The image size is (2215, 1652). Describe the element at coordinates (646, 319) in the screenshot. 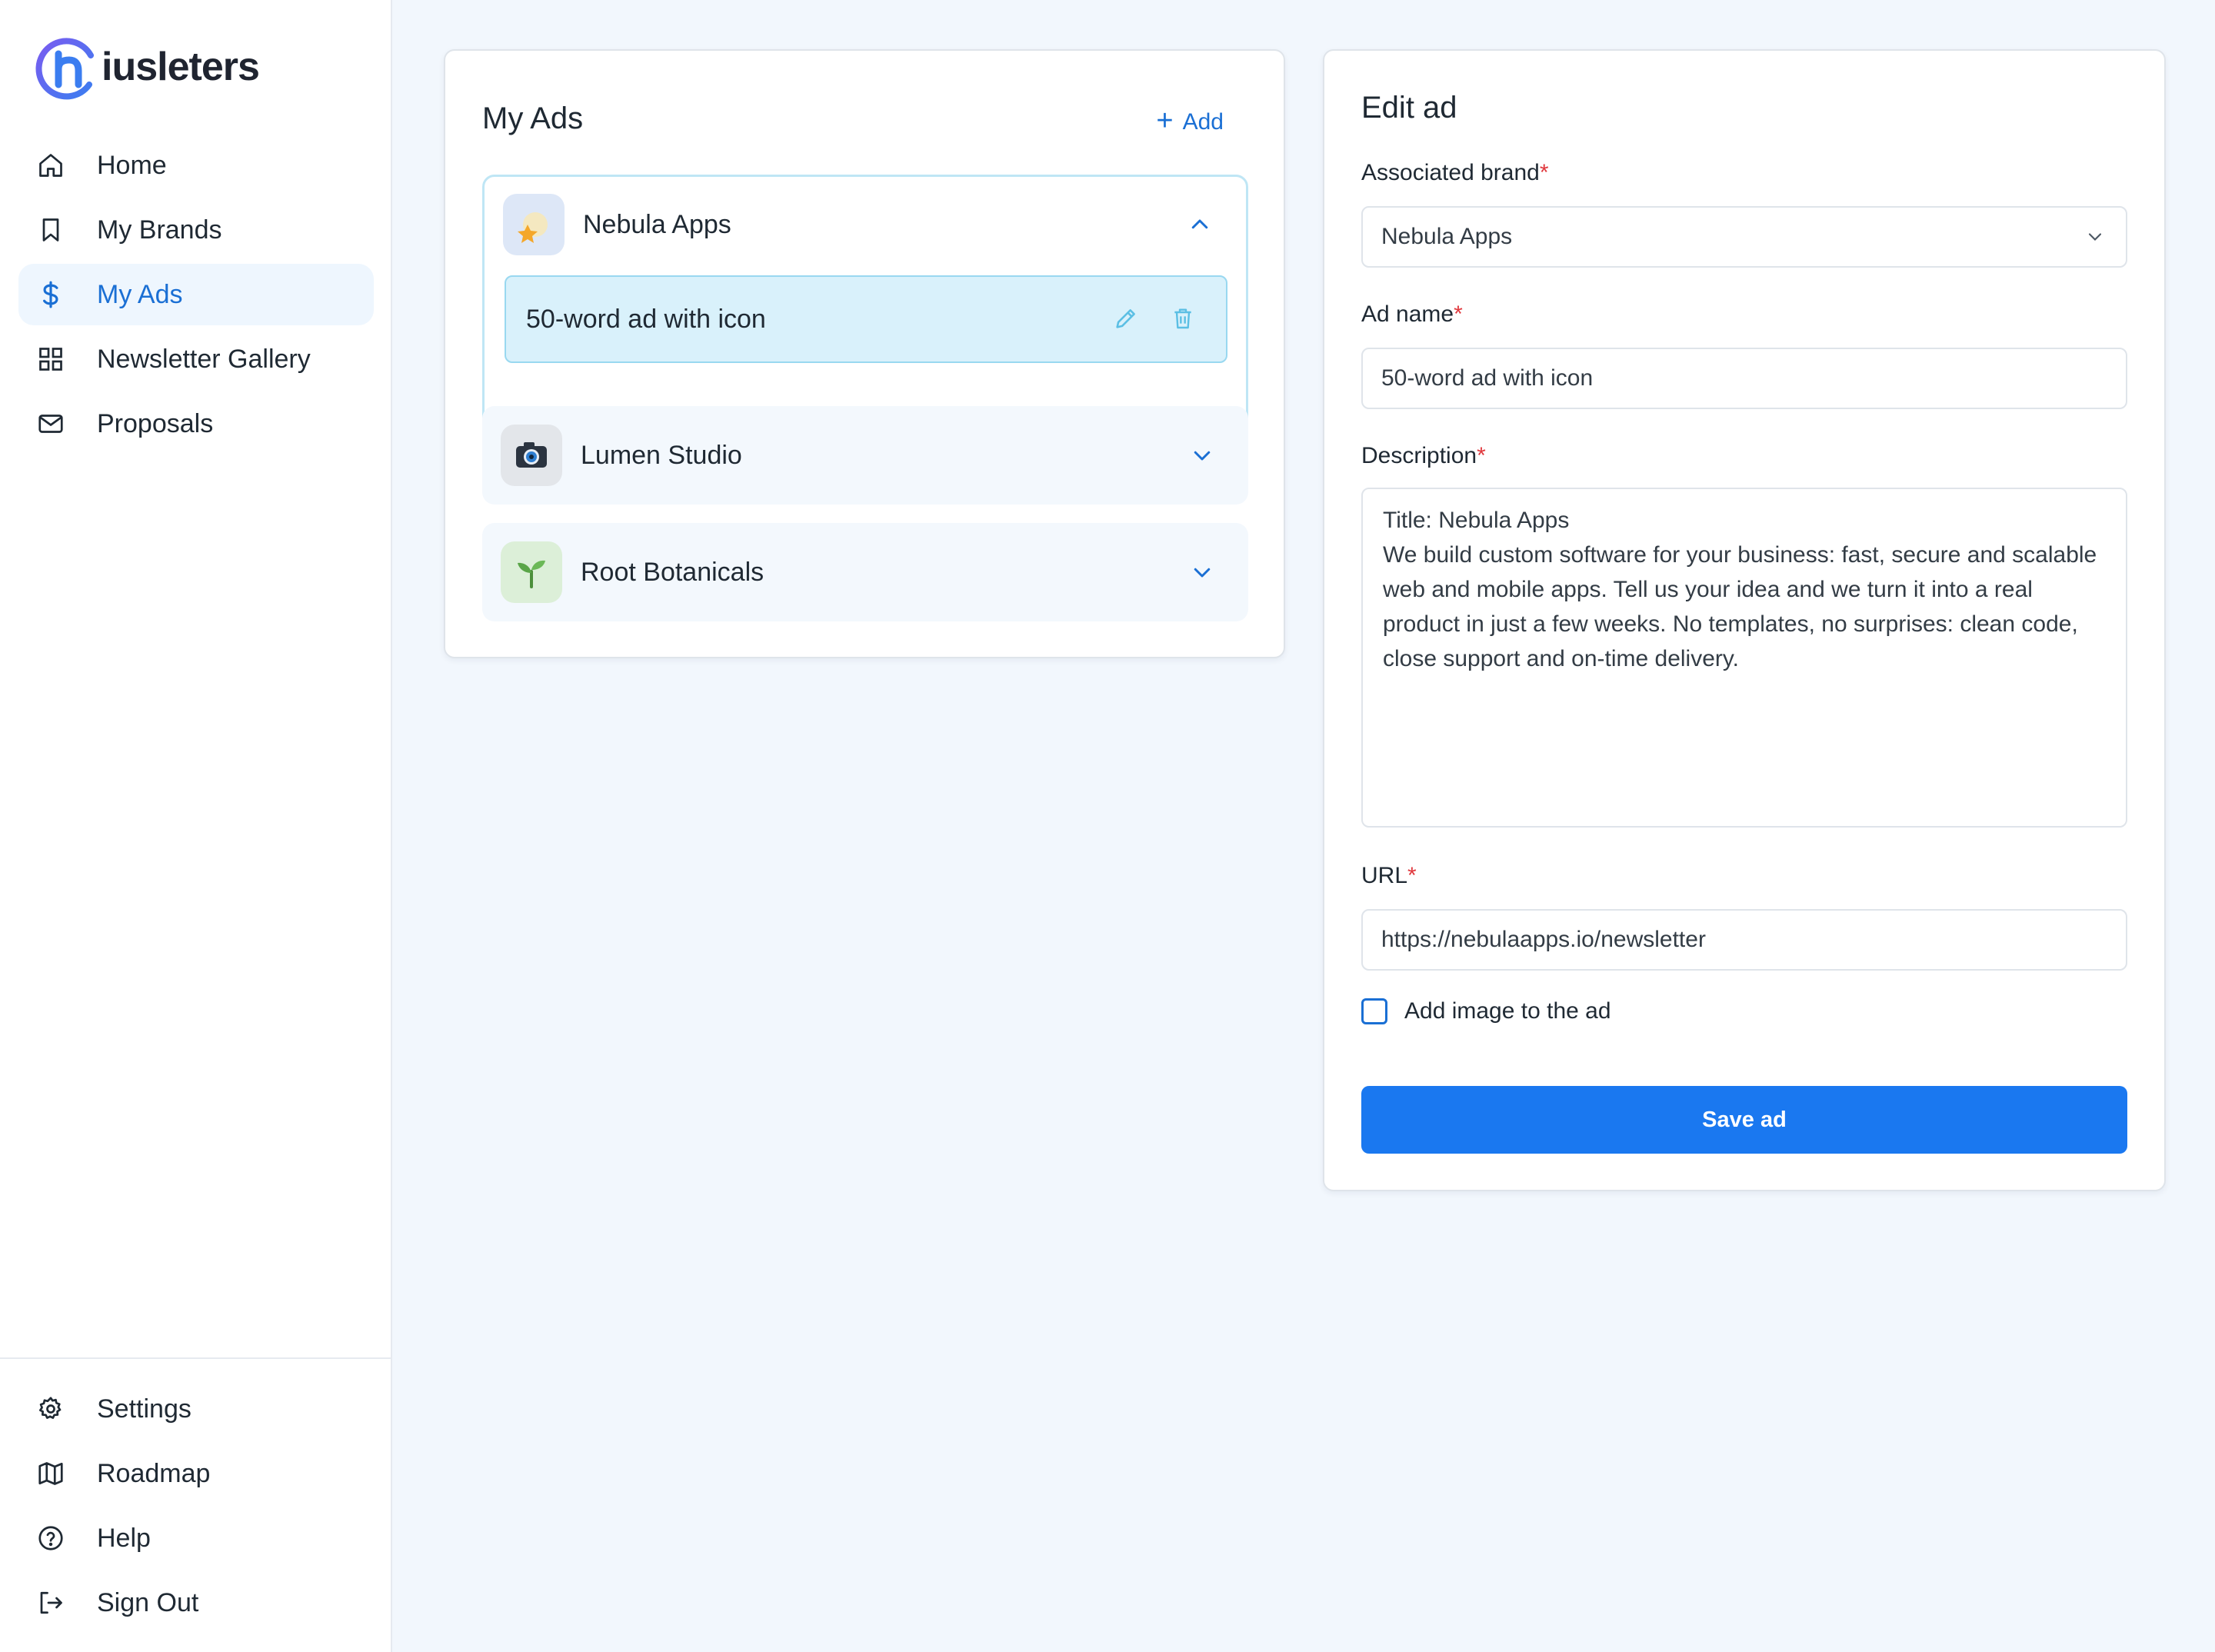

I see `ad-name: 50-word ad with icon` at that location.